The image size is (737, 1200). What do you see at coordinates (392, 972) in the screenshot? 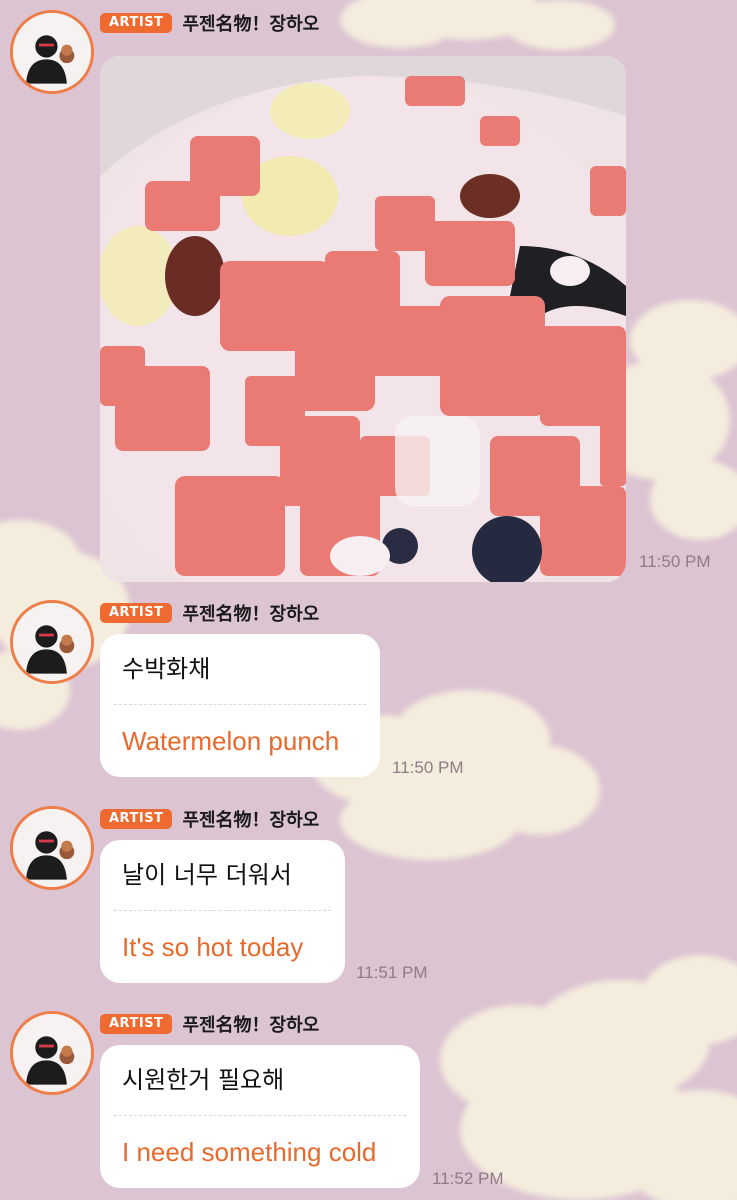
I see `timestamp: 11:51 PM` at bounding box center [392, 972].